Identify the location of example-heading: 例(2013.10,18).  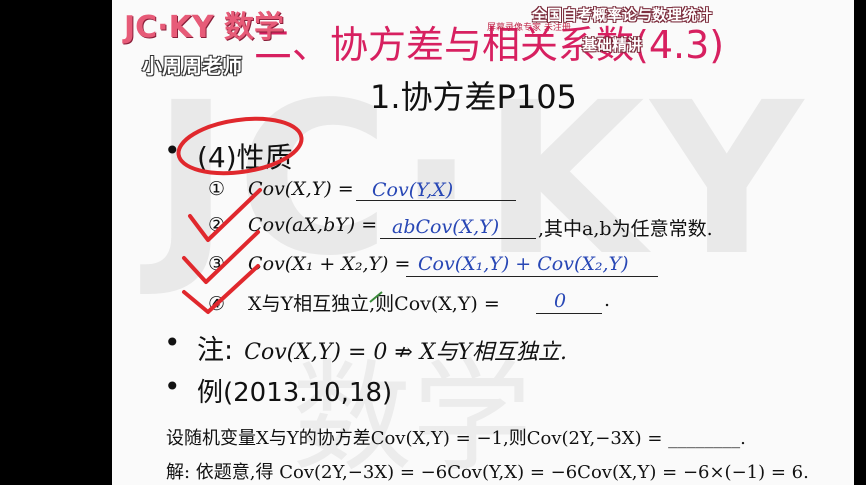
(295, 393).